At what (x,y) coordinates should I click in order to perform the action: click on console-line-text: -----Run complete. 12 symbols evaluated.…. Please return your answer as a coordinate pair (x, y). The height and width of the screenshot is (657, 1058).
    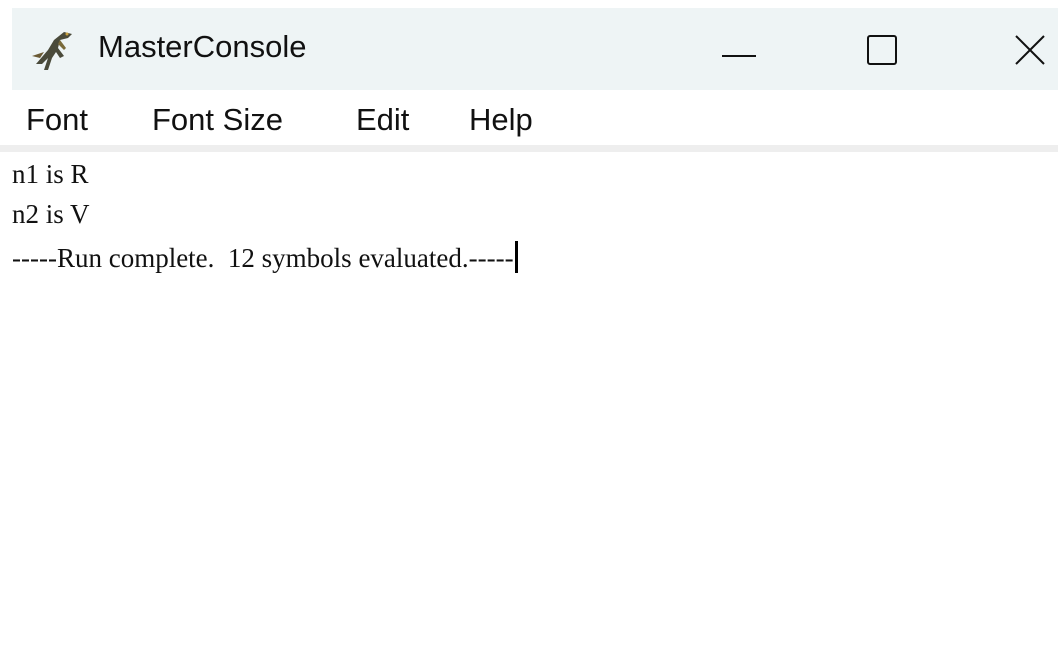
    Looking at the image, I should click on (263, 258).